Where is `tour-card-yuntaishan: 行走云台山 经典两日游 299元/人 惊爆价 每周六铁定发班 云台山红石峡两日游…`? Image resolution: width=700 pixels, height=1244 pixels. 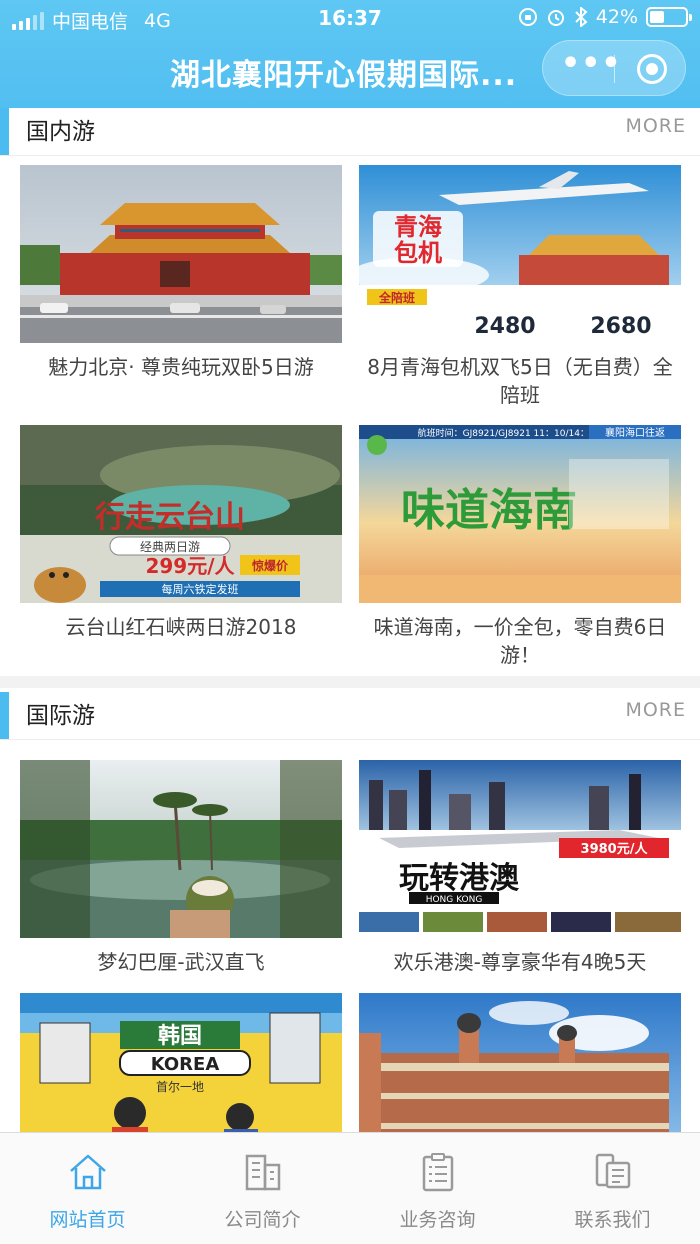
tour-card-yuntaishan: 行走云台山 经典两日游 299元/人 惊爆价 每周六铁定发班 云台山红石峡两日游… is located at coordinates (181, 533).